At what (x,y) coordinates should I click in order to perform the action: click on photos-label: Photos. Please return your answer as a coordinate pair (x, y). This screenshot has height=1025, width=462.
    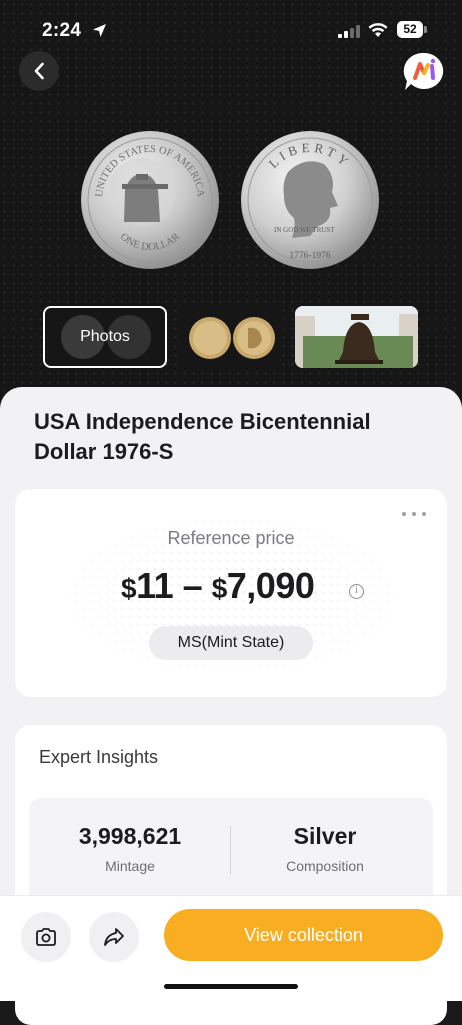
    Looking at the image, I should click on (105, 336).